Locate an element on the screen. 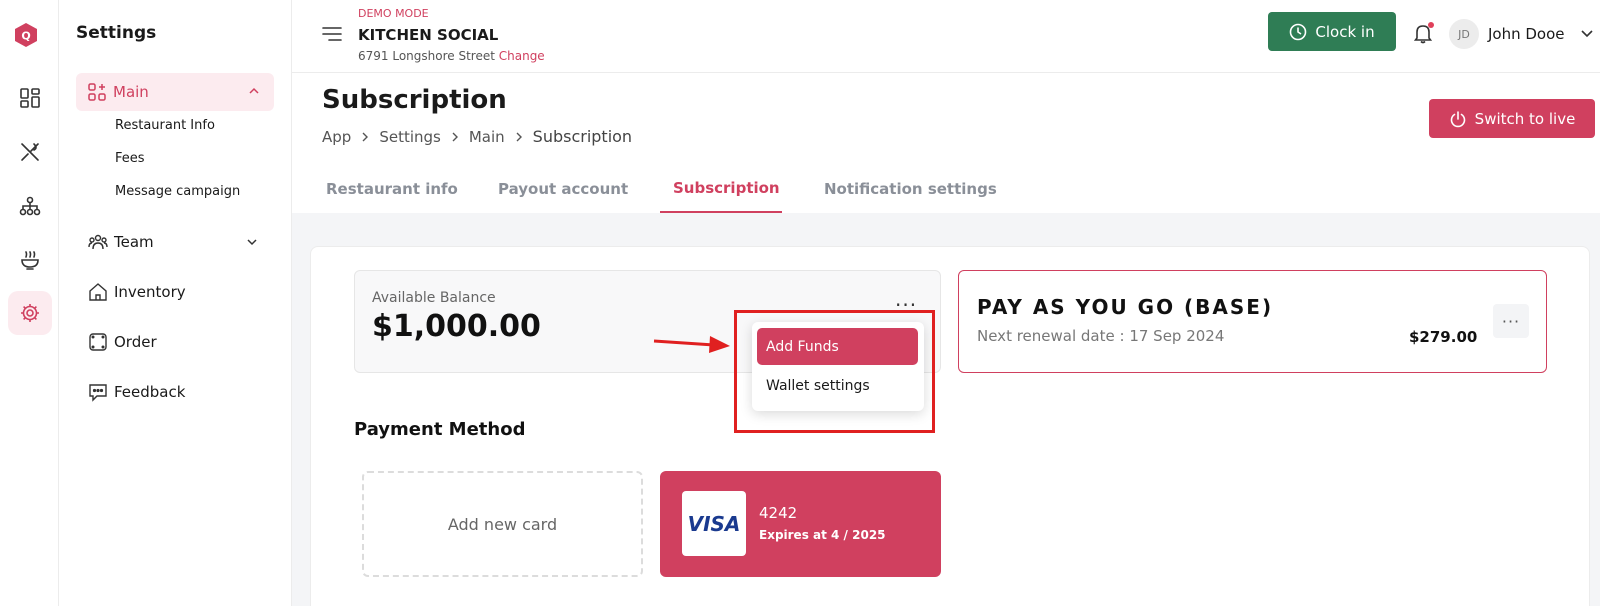  card-expiry: Expires at 4 / 2025 is located at coordinates (822, 535).